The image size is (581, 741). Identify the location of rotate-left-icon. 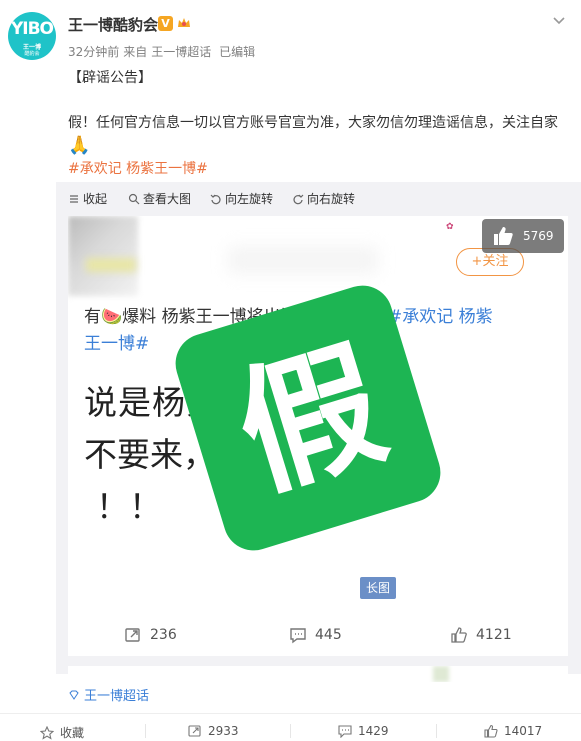
(215, 199).